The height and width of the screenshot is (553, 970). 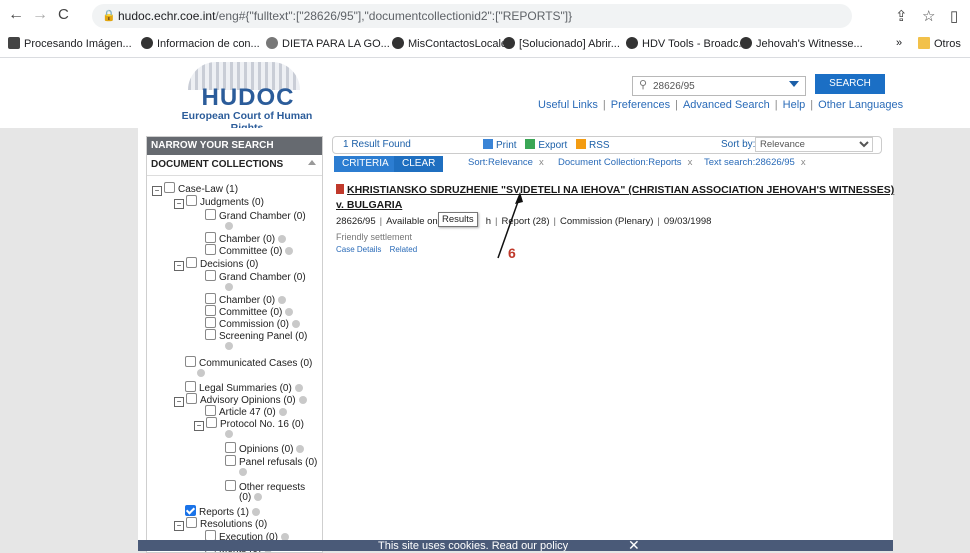 I want to click on search-field: ⚲, so click(x=719, y=86).